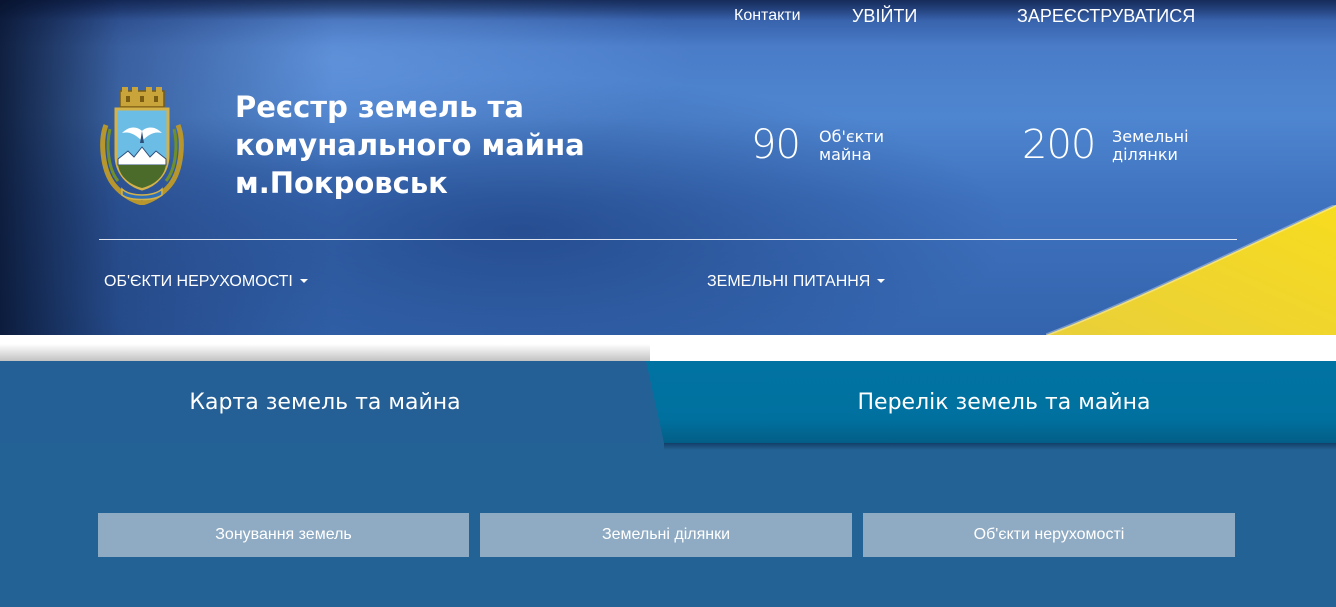  I want to click on site-title-line: комунального майна, so click(410, 145).